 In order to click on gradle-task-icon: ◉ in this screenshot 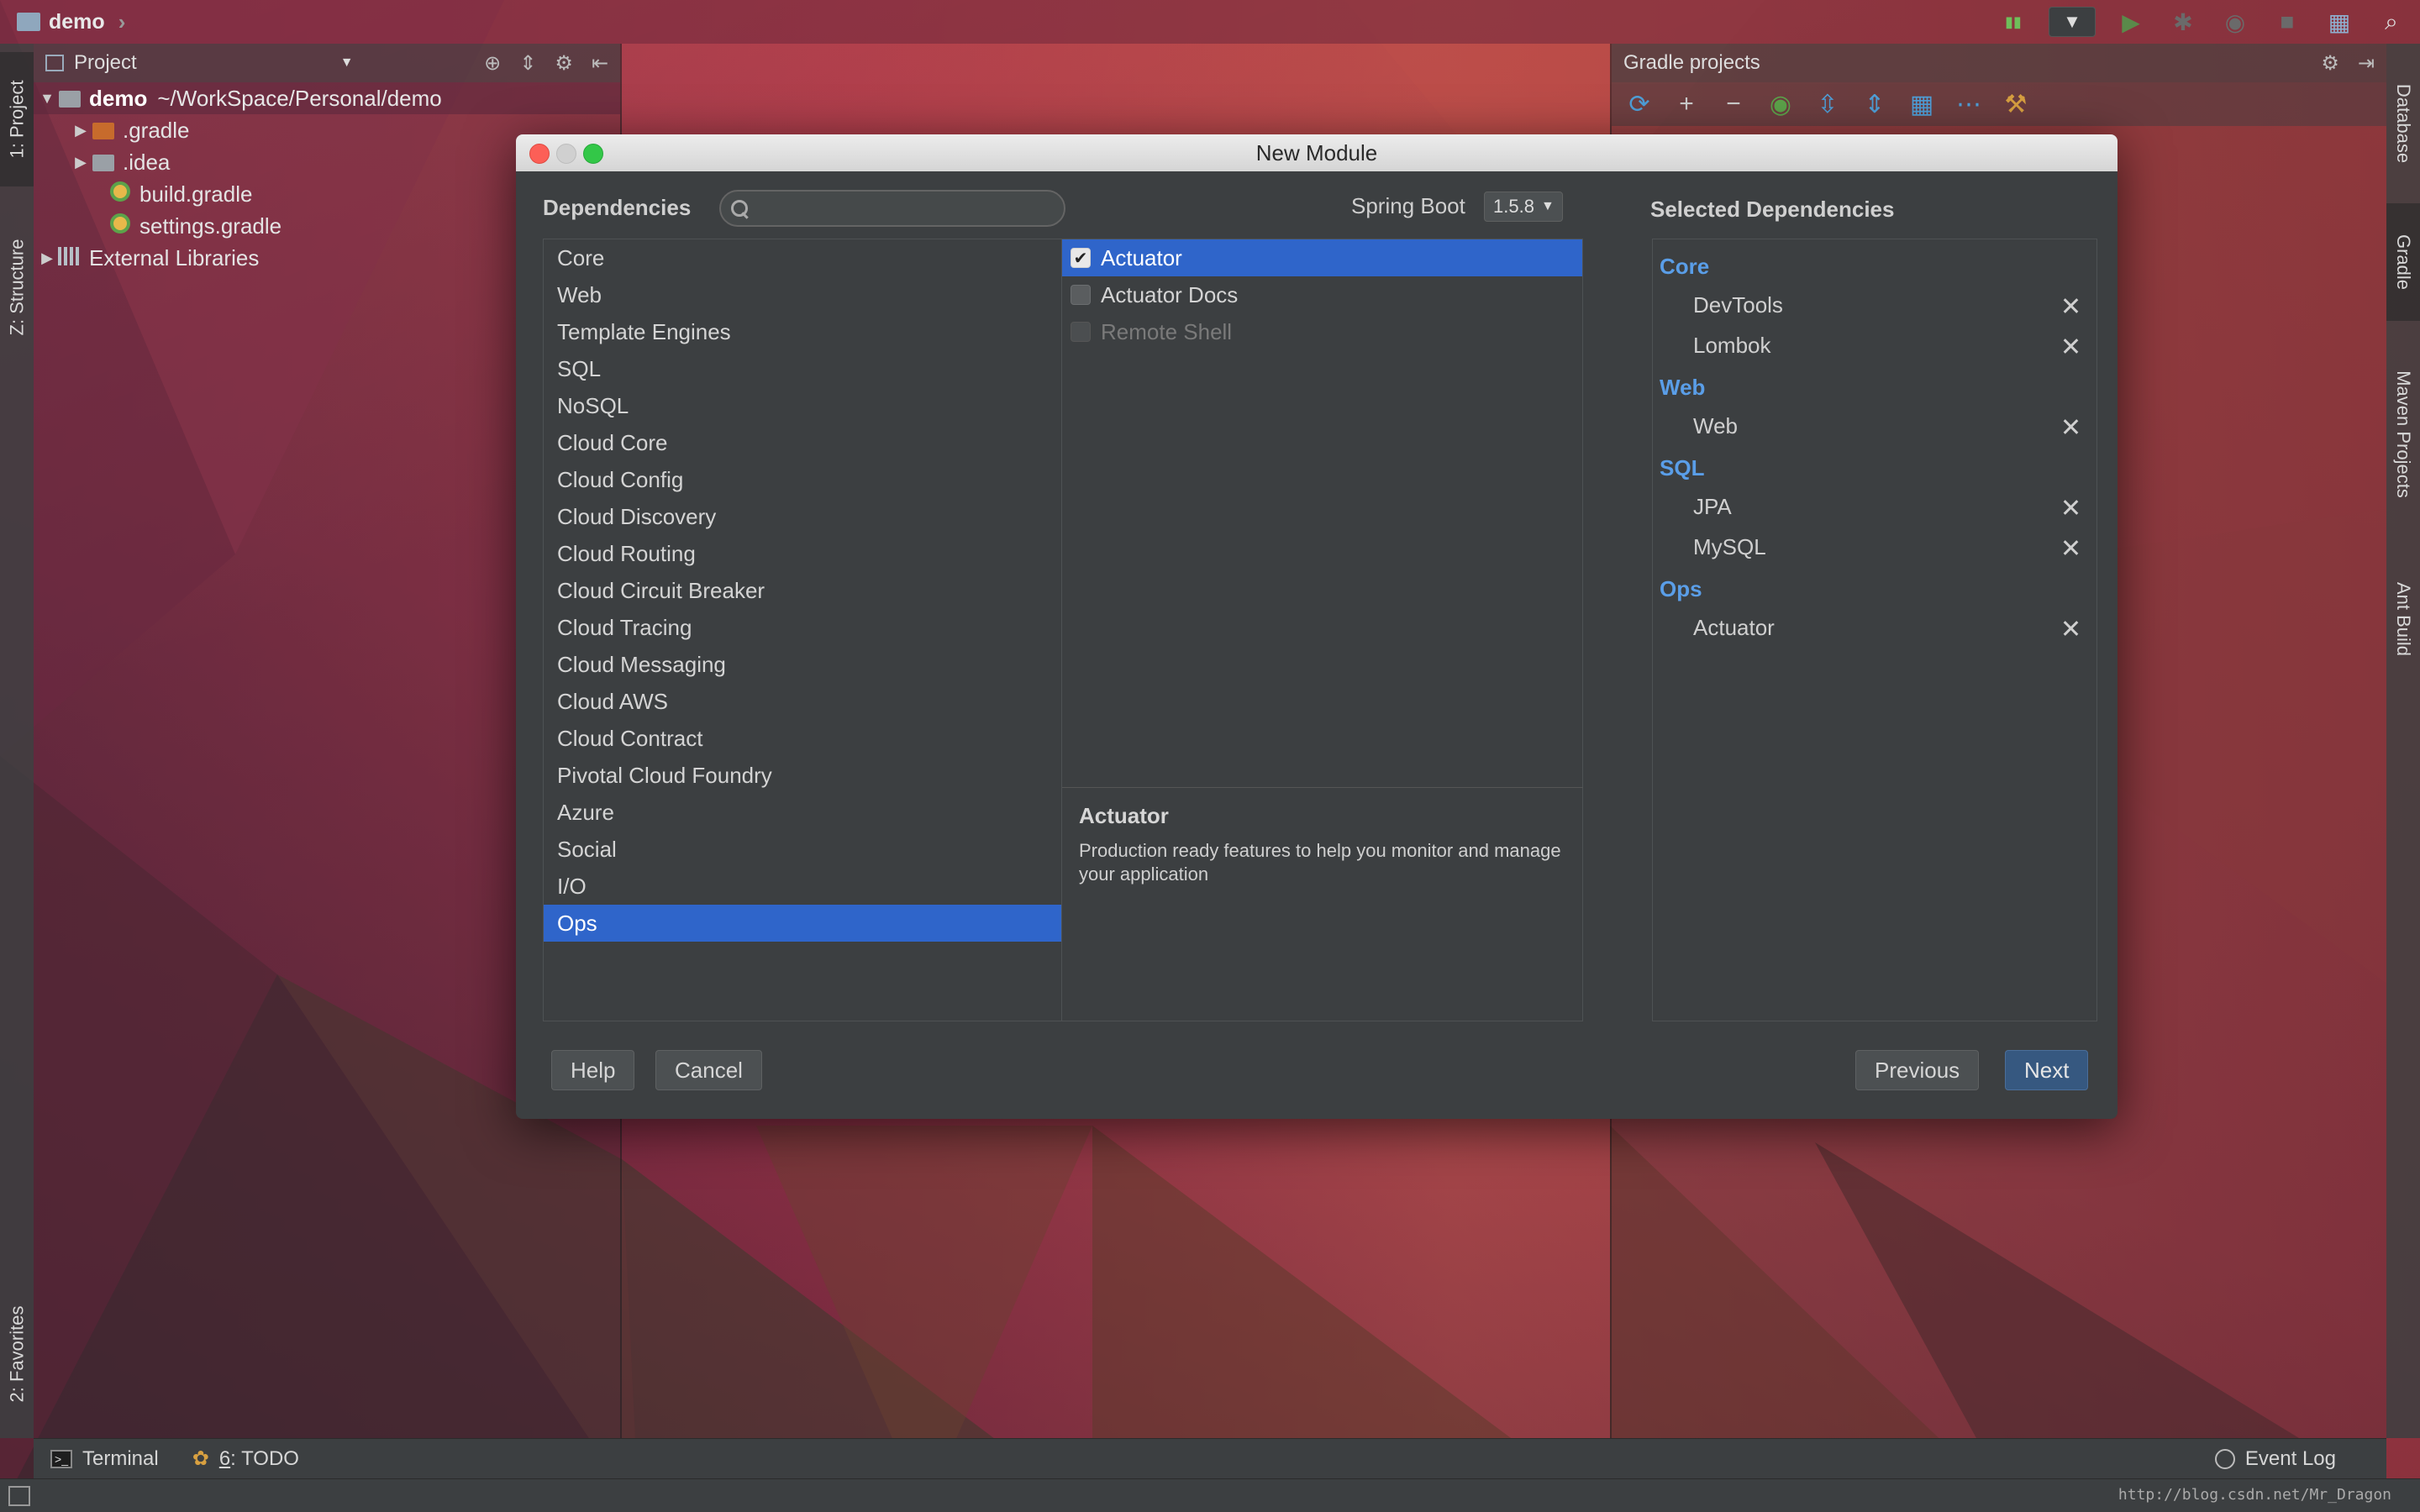, I will do `click(1781, 104)`.